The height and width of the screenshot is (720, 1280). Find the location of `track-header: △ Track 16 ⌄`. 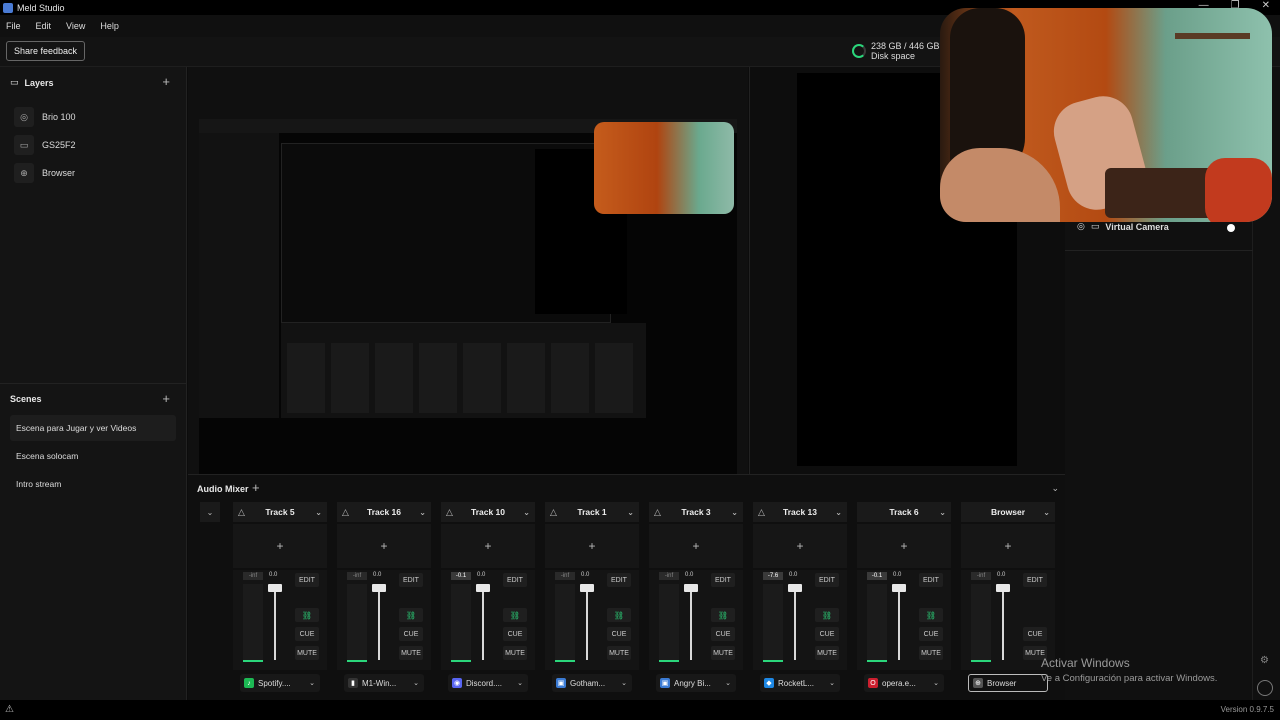

track-header: △ Track 16 ⌄ is located at coordinates (384, 512).